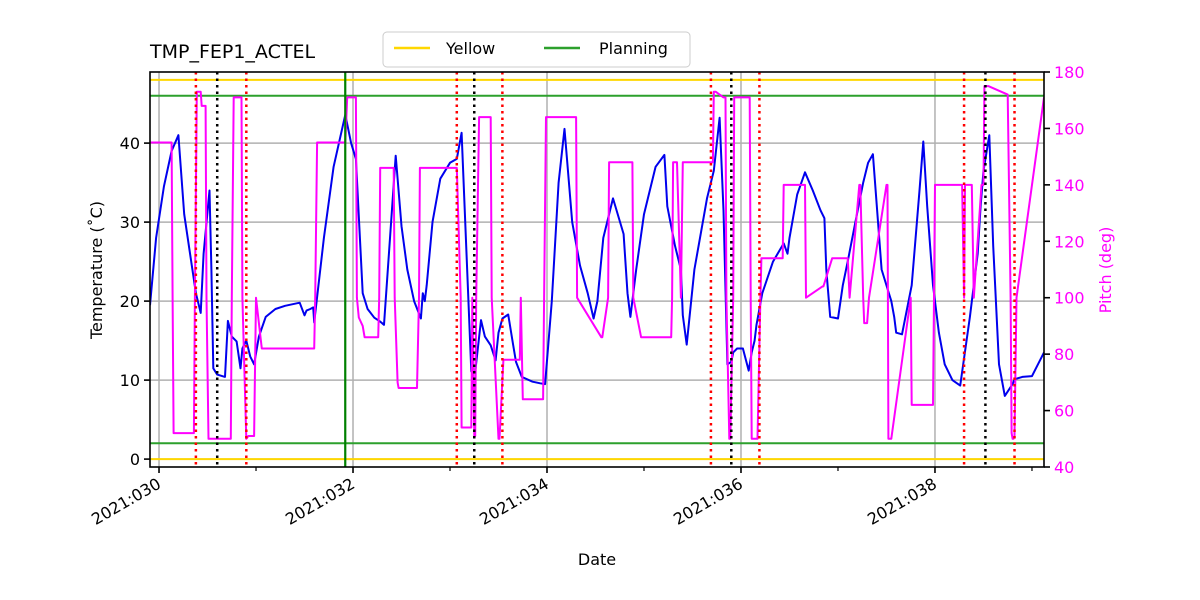  I want to click on legend-label-yellow: Yellow, so click(470, 48).